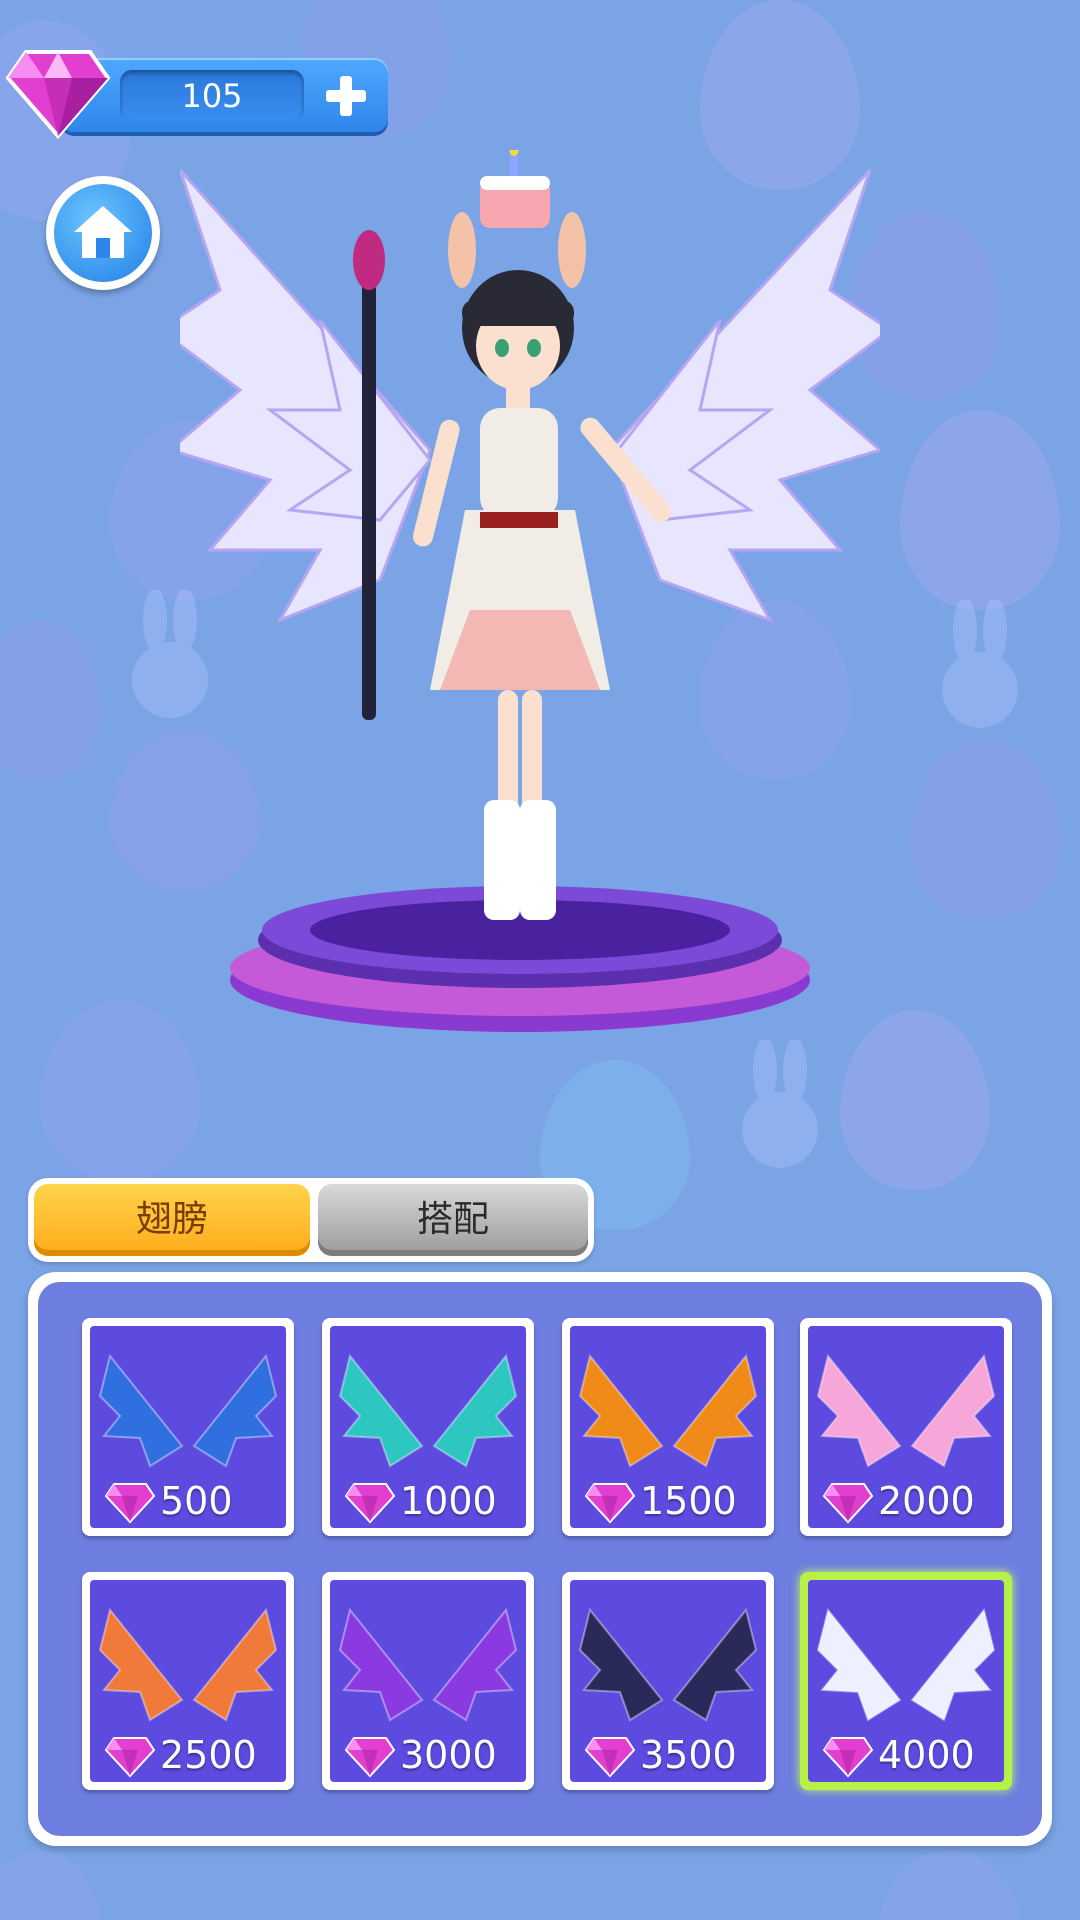 Image resolution: width=1080 pixels, height=1920 pixels. Describe the element at coordinates (668, 1410) in the screenshot. I see `fire-wings-icon` at that location.